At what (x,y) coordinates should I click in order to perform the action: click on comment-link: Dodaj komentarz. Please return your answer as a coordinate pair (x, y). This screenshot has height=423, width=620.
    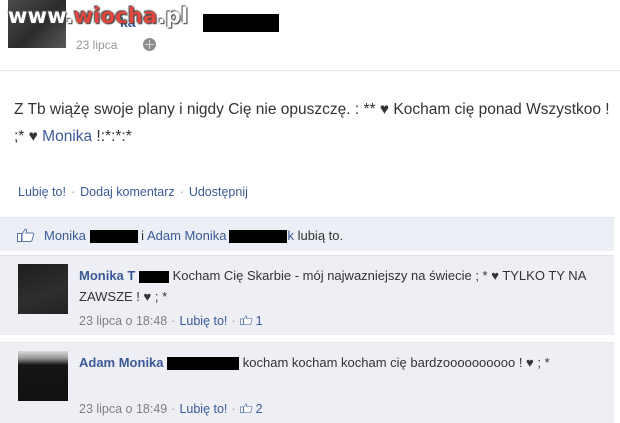
    Looking at the image, I should click on (127, 192).